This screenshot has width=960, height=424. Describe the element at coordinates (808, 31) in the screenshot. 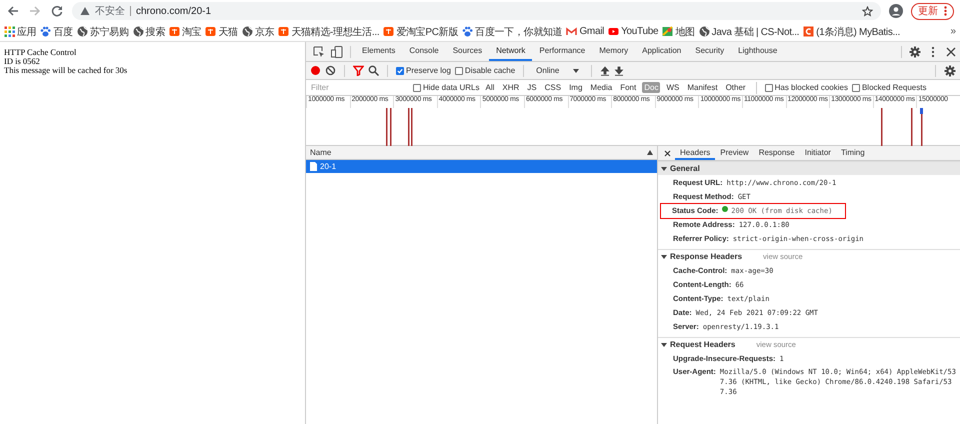

I see `letter-c-logo-icon` at that location.